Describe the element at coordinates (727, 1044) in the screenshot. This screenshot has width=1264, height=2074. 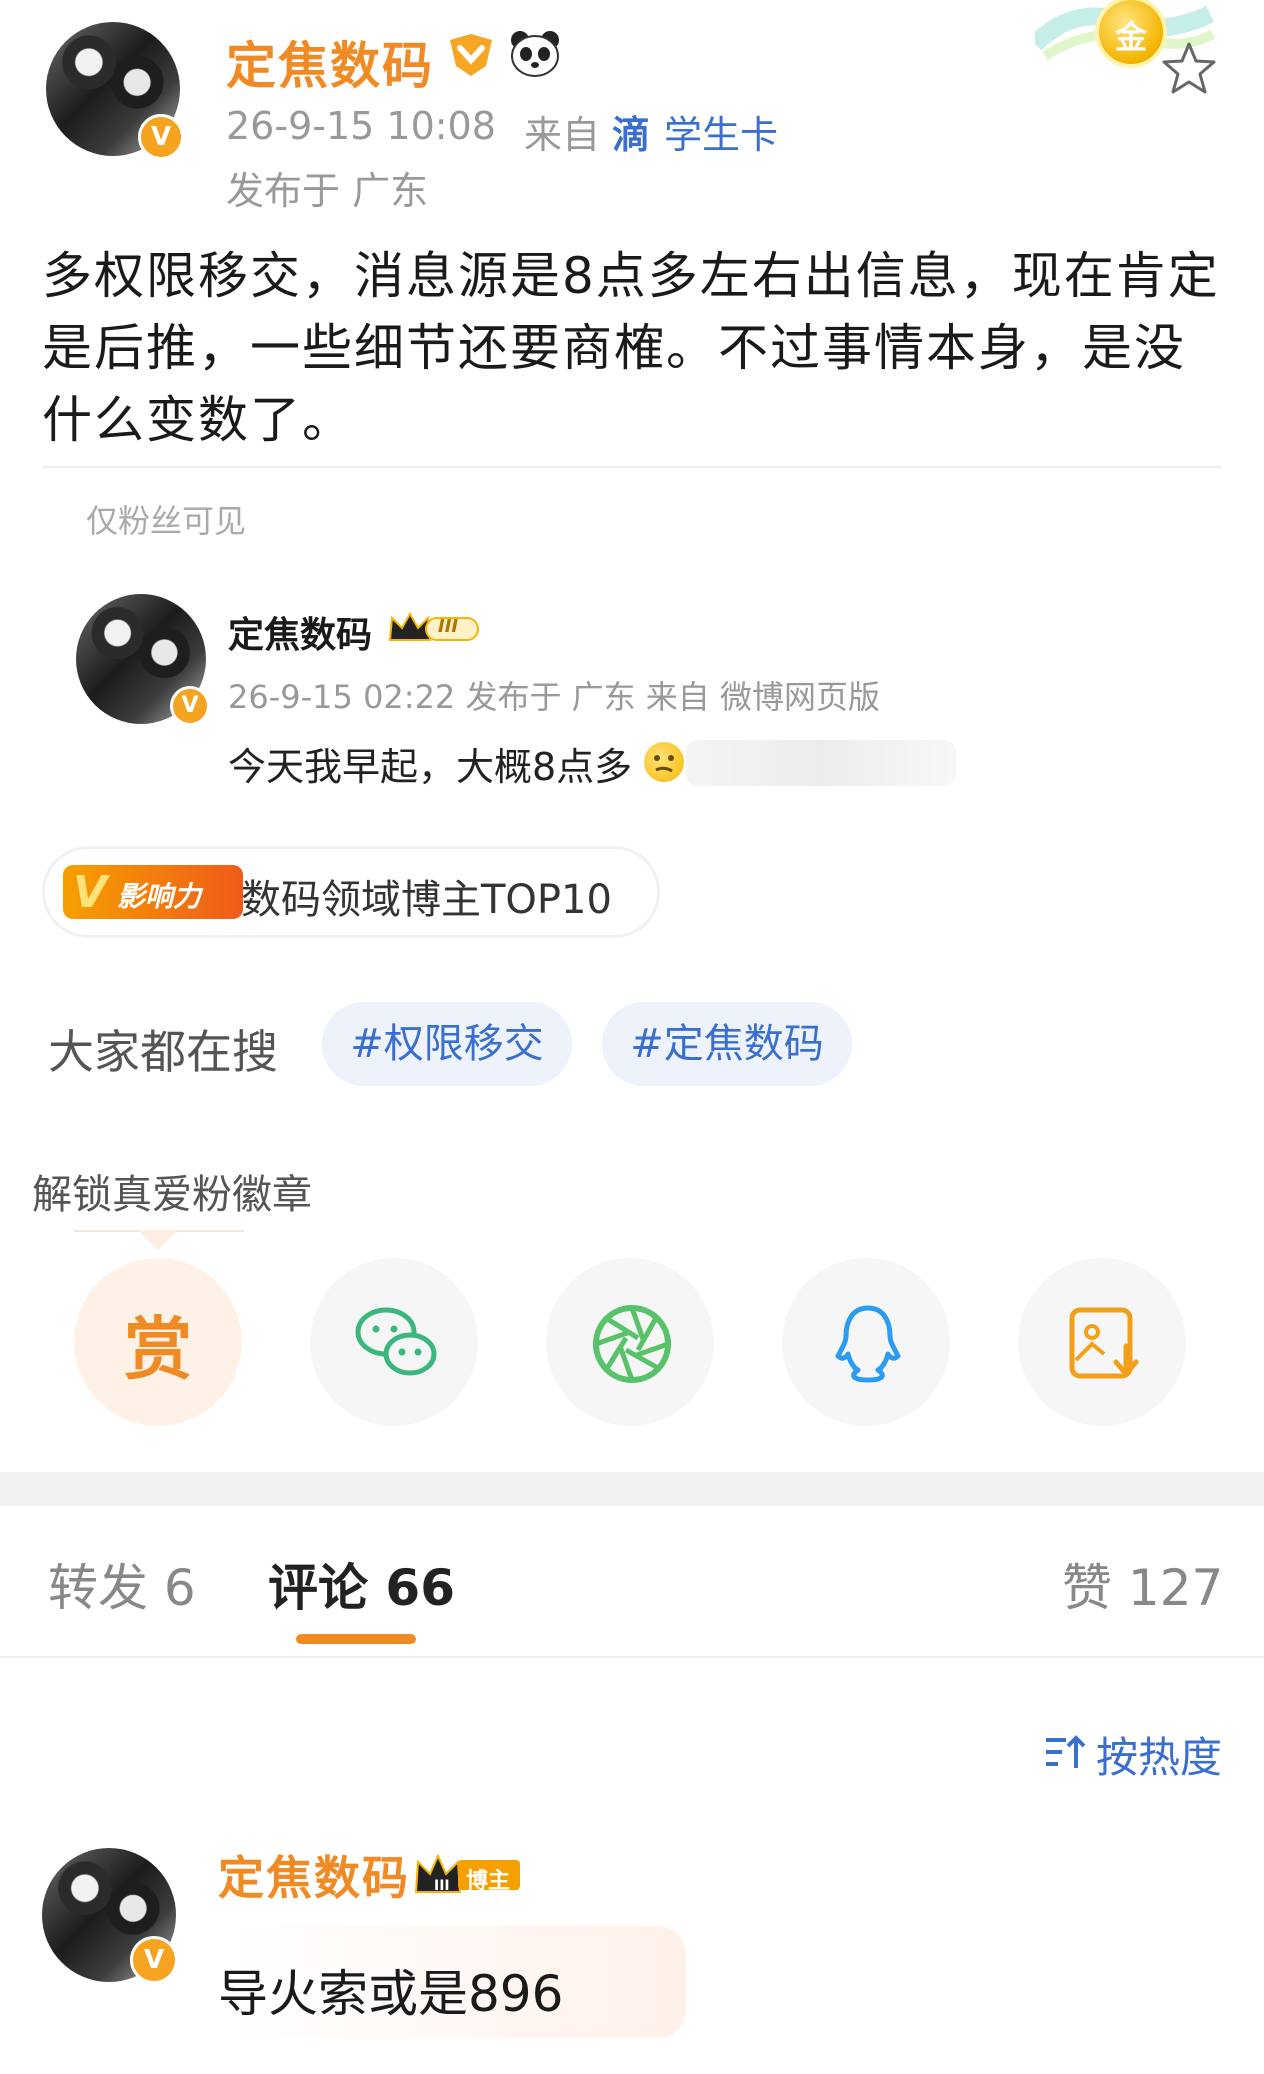
I see `search-tag: #定焦数码` at that location.